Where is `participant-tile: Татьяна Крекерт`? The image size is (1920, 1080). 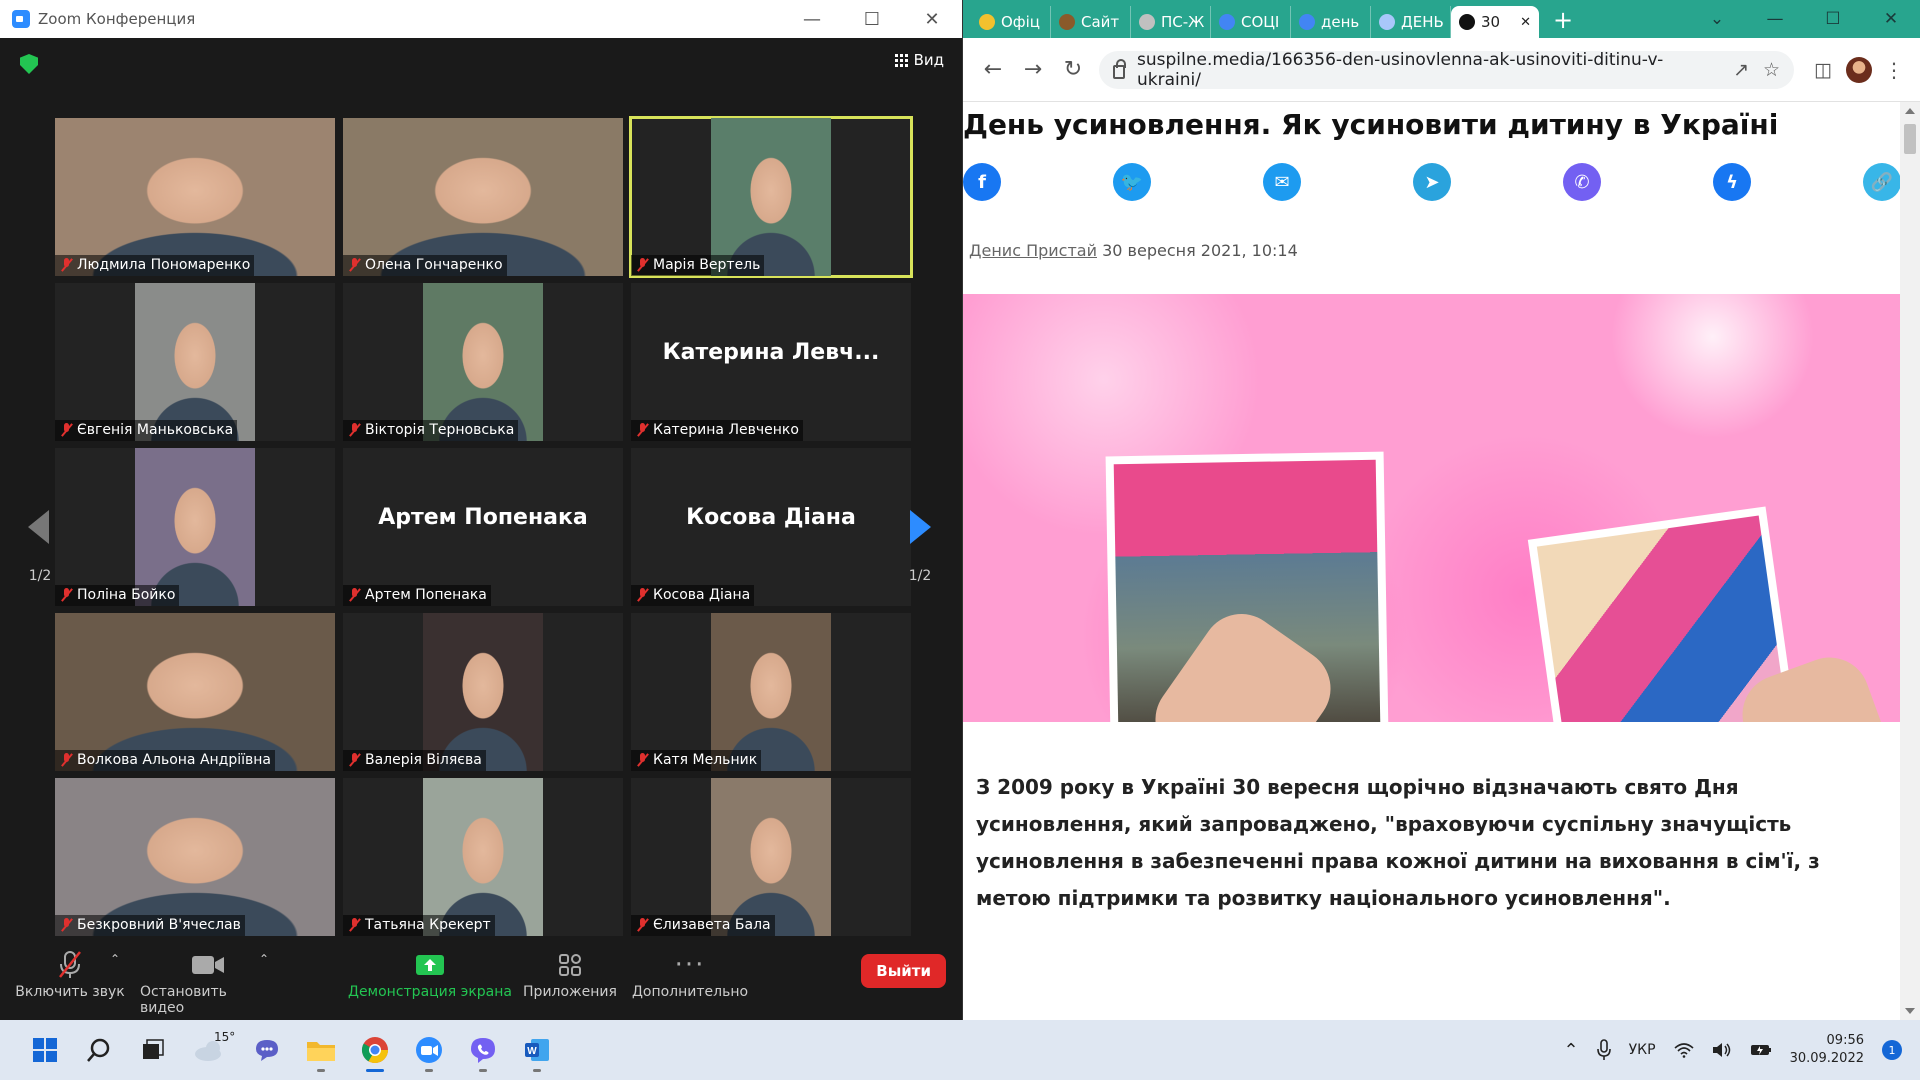 participant-tile: Татьяна Крекерт is located at coordinates (483, 857).